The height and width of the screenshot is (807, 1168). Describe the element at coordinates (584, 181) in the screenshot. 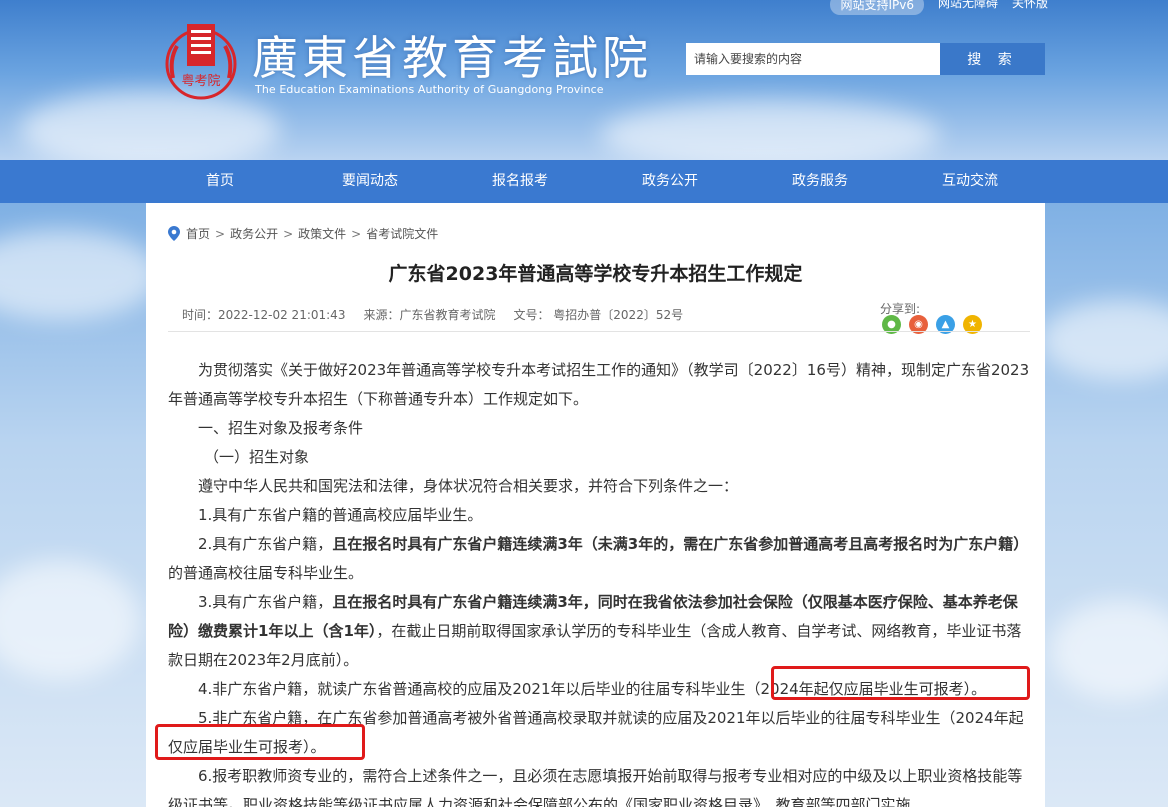

I see `main-nav: 首页 要闻动态 报名报考 政务公开 政务服务 互动交流` at that location.